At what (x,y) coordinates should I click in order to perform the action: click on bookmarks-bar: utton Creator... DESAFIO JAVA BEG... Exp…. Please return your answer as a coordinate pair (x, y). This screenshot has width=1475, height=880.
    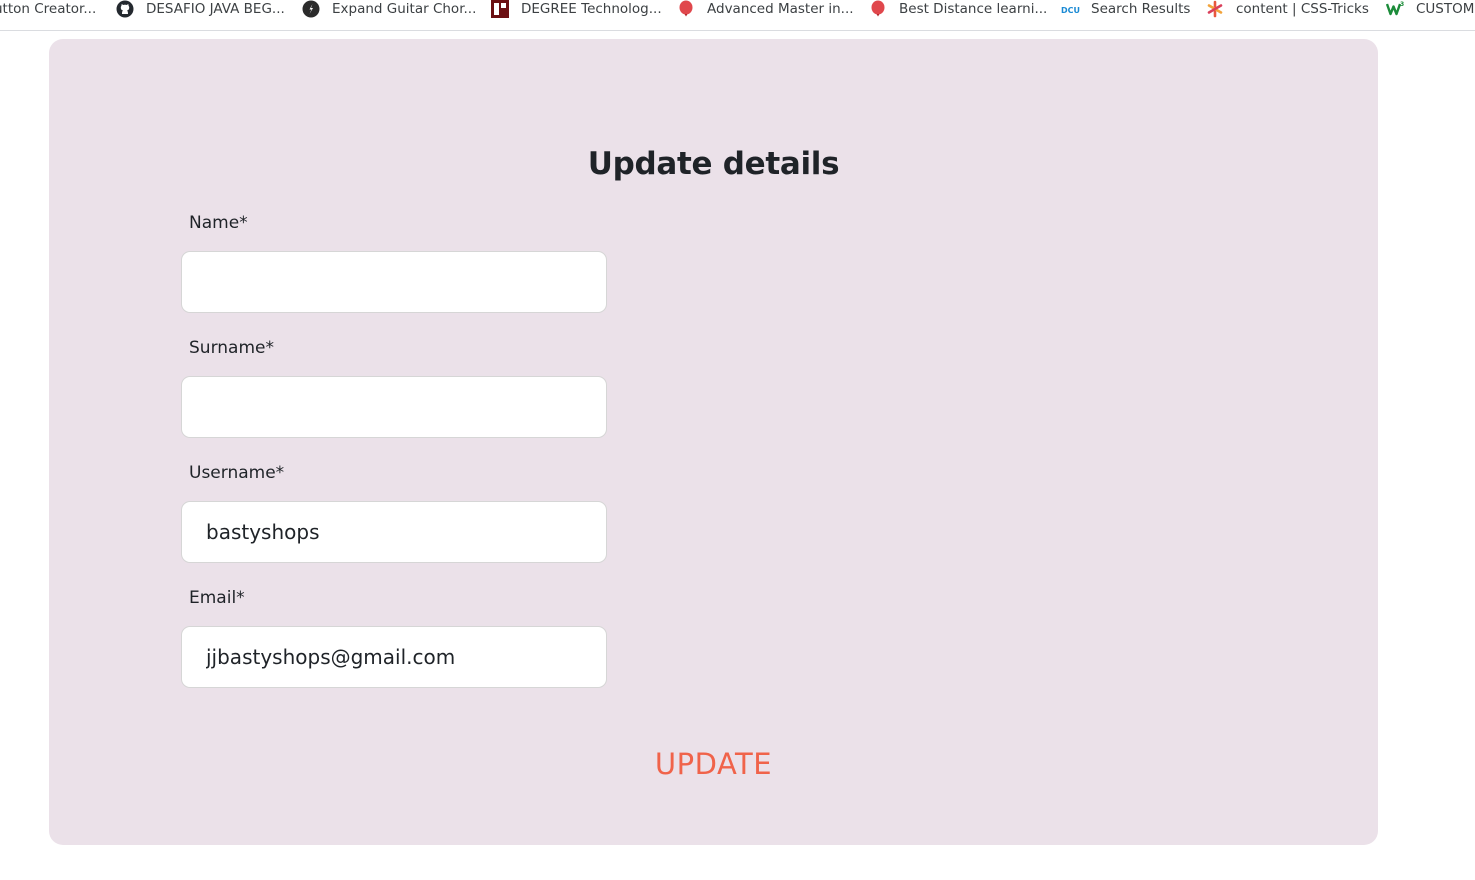
    Looking at the image, I should click on (737, 15).